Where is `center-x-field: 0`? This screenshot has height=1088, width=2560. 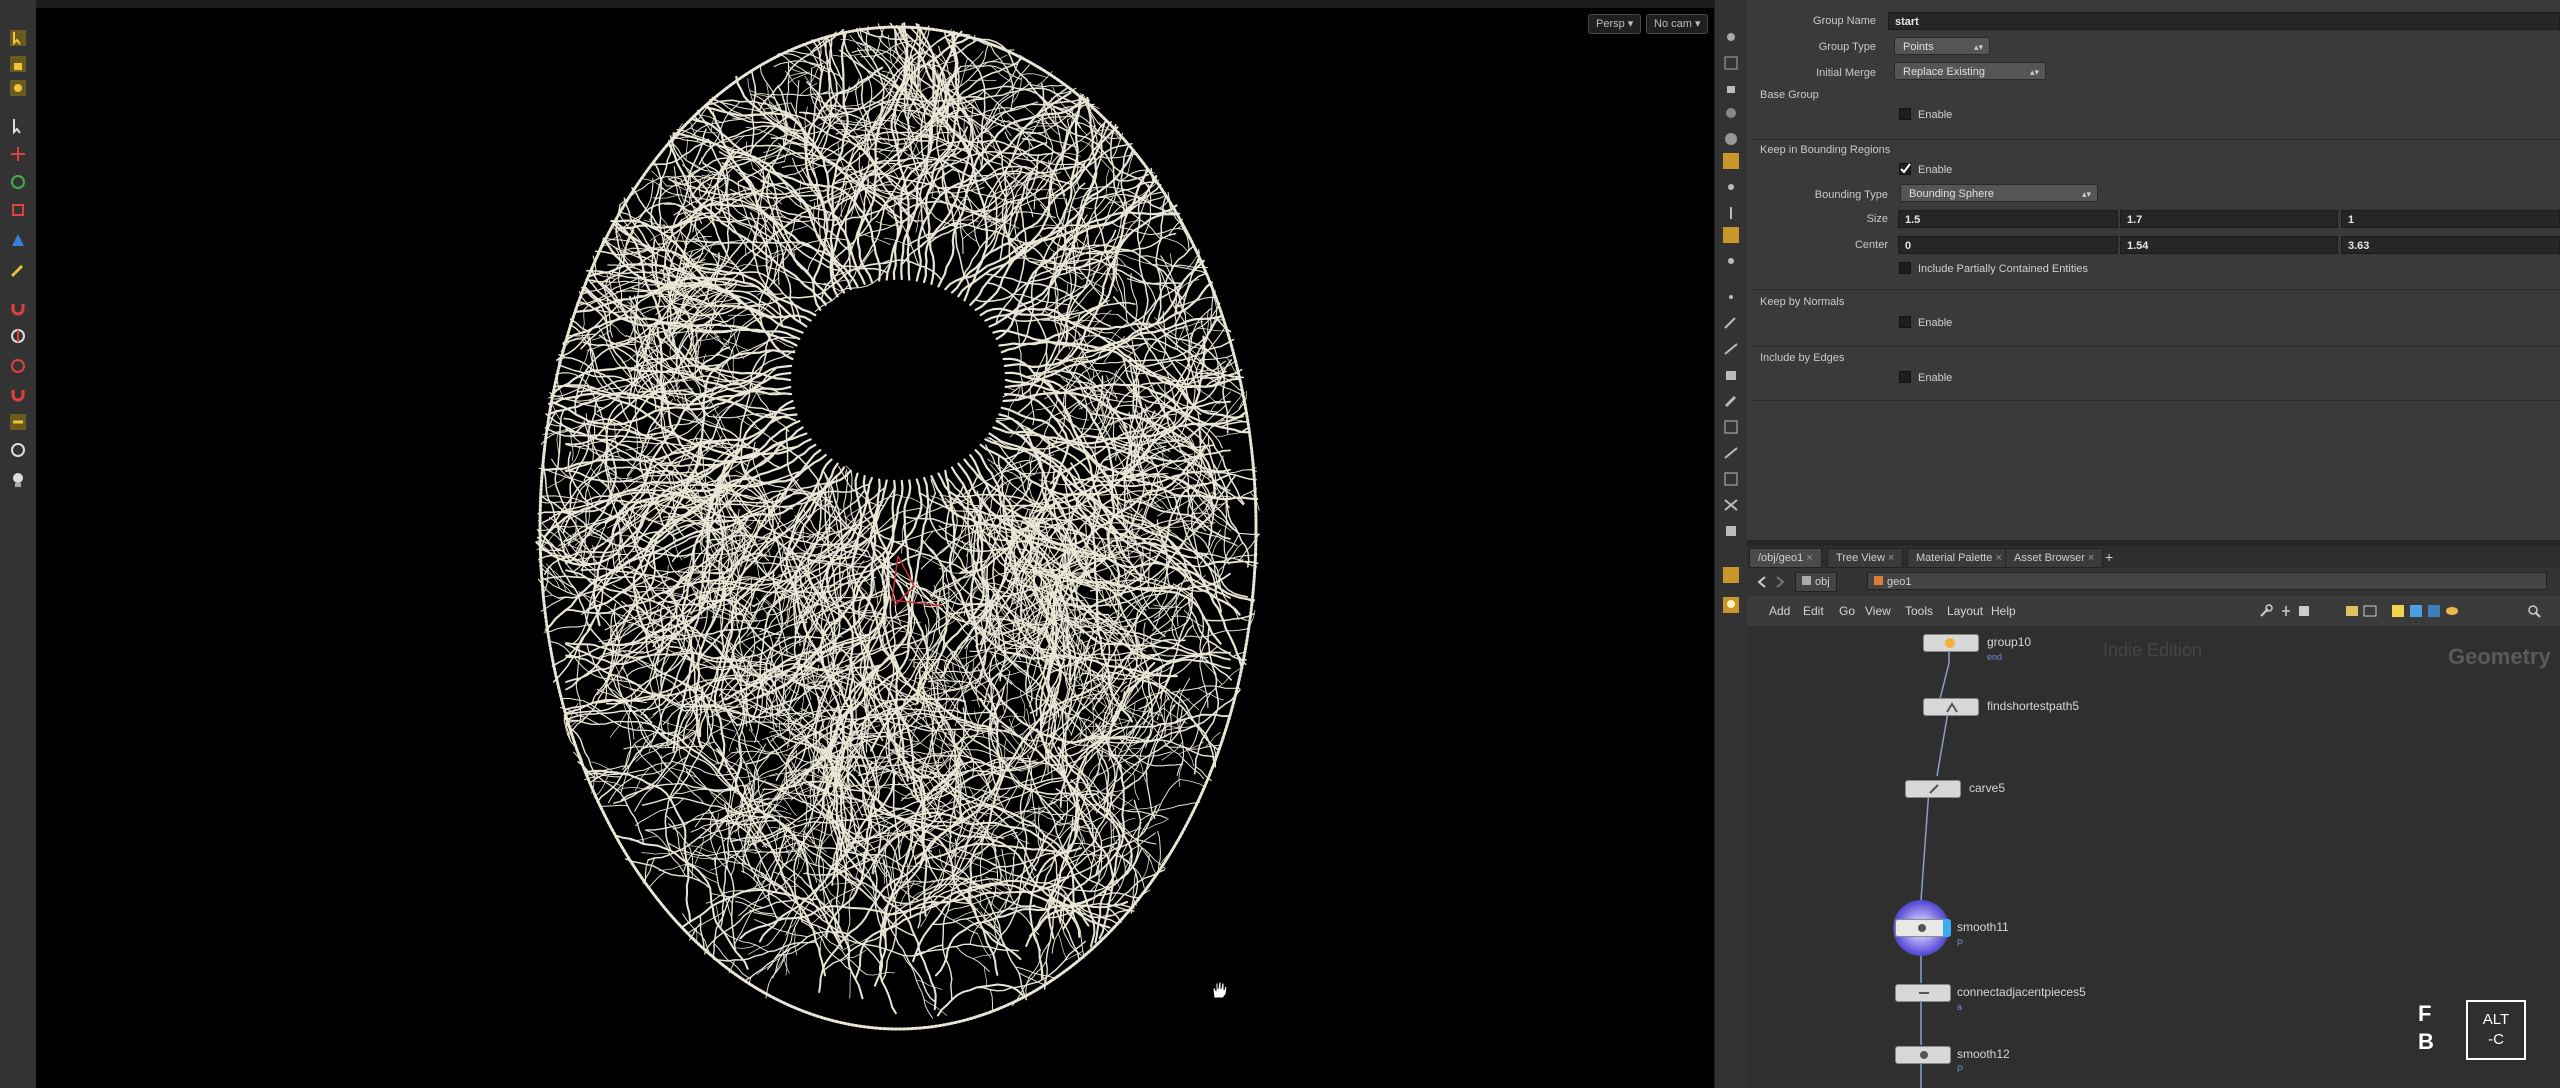
center-x-field: 0 is located at coordinates (2008, 245).